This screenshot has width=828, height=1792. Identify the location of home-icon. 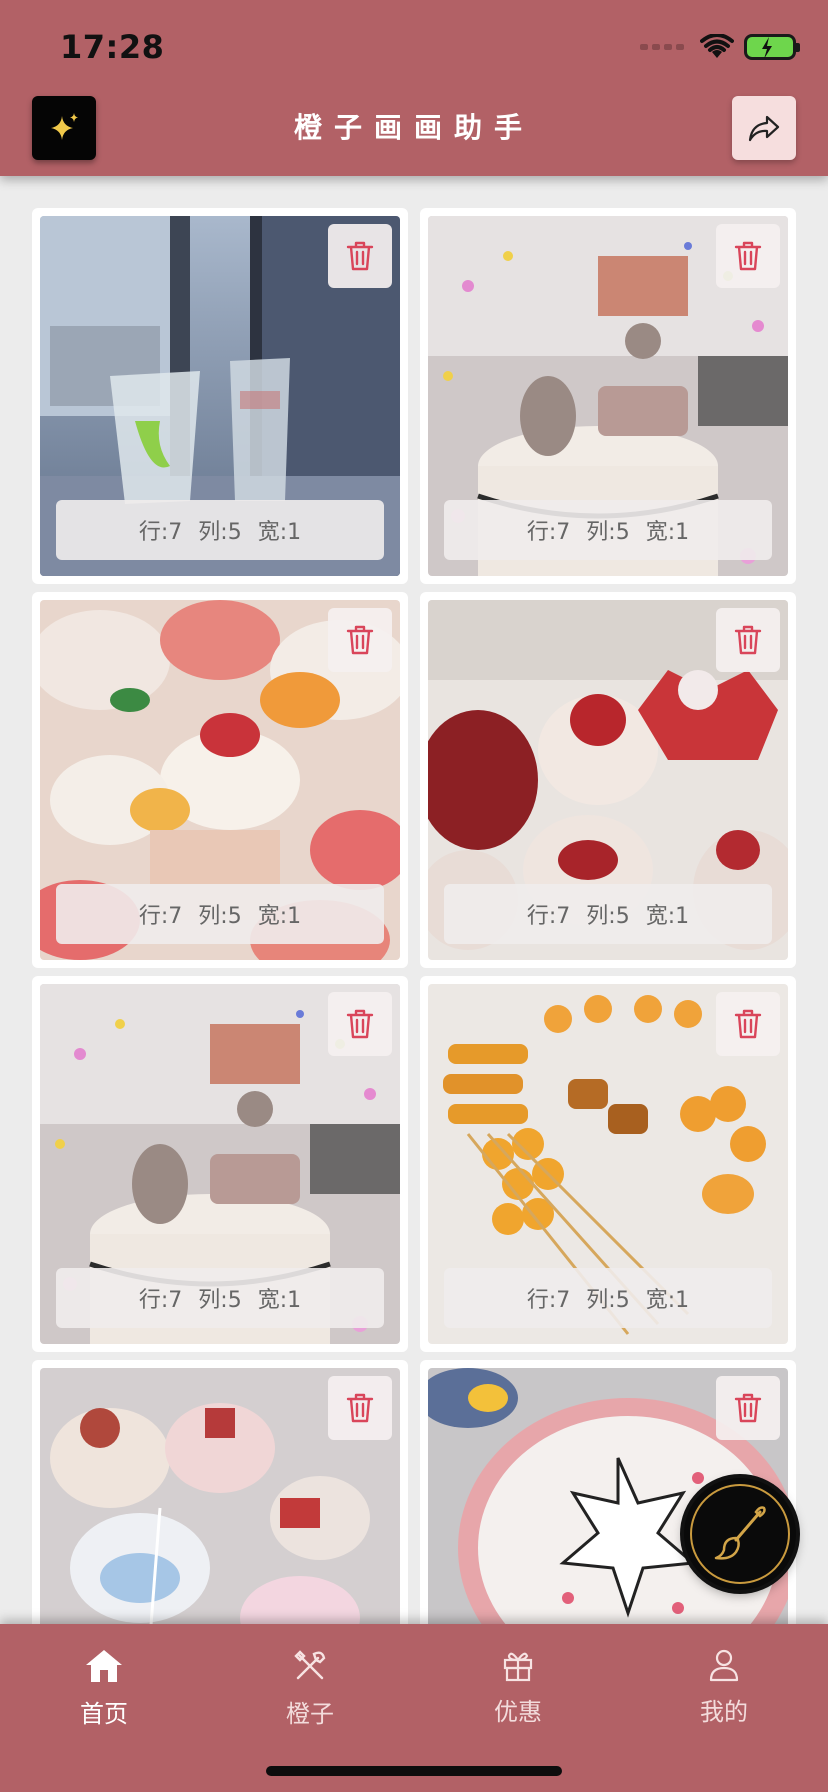
(104, 1666).